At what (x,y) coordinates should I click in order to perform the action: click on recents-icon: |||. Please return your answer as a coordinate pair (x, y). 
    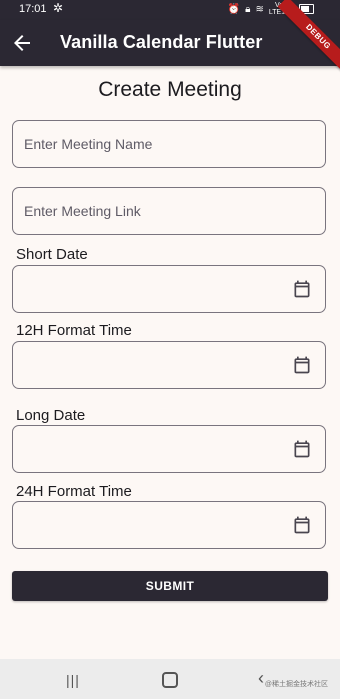
    Looking at the image, I should click on (73, 680).